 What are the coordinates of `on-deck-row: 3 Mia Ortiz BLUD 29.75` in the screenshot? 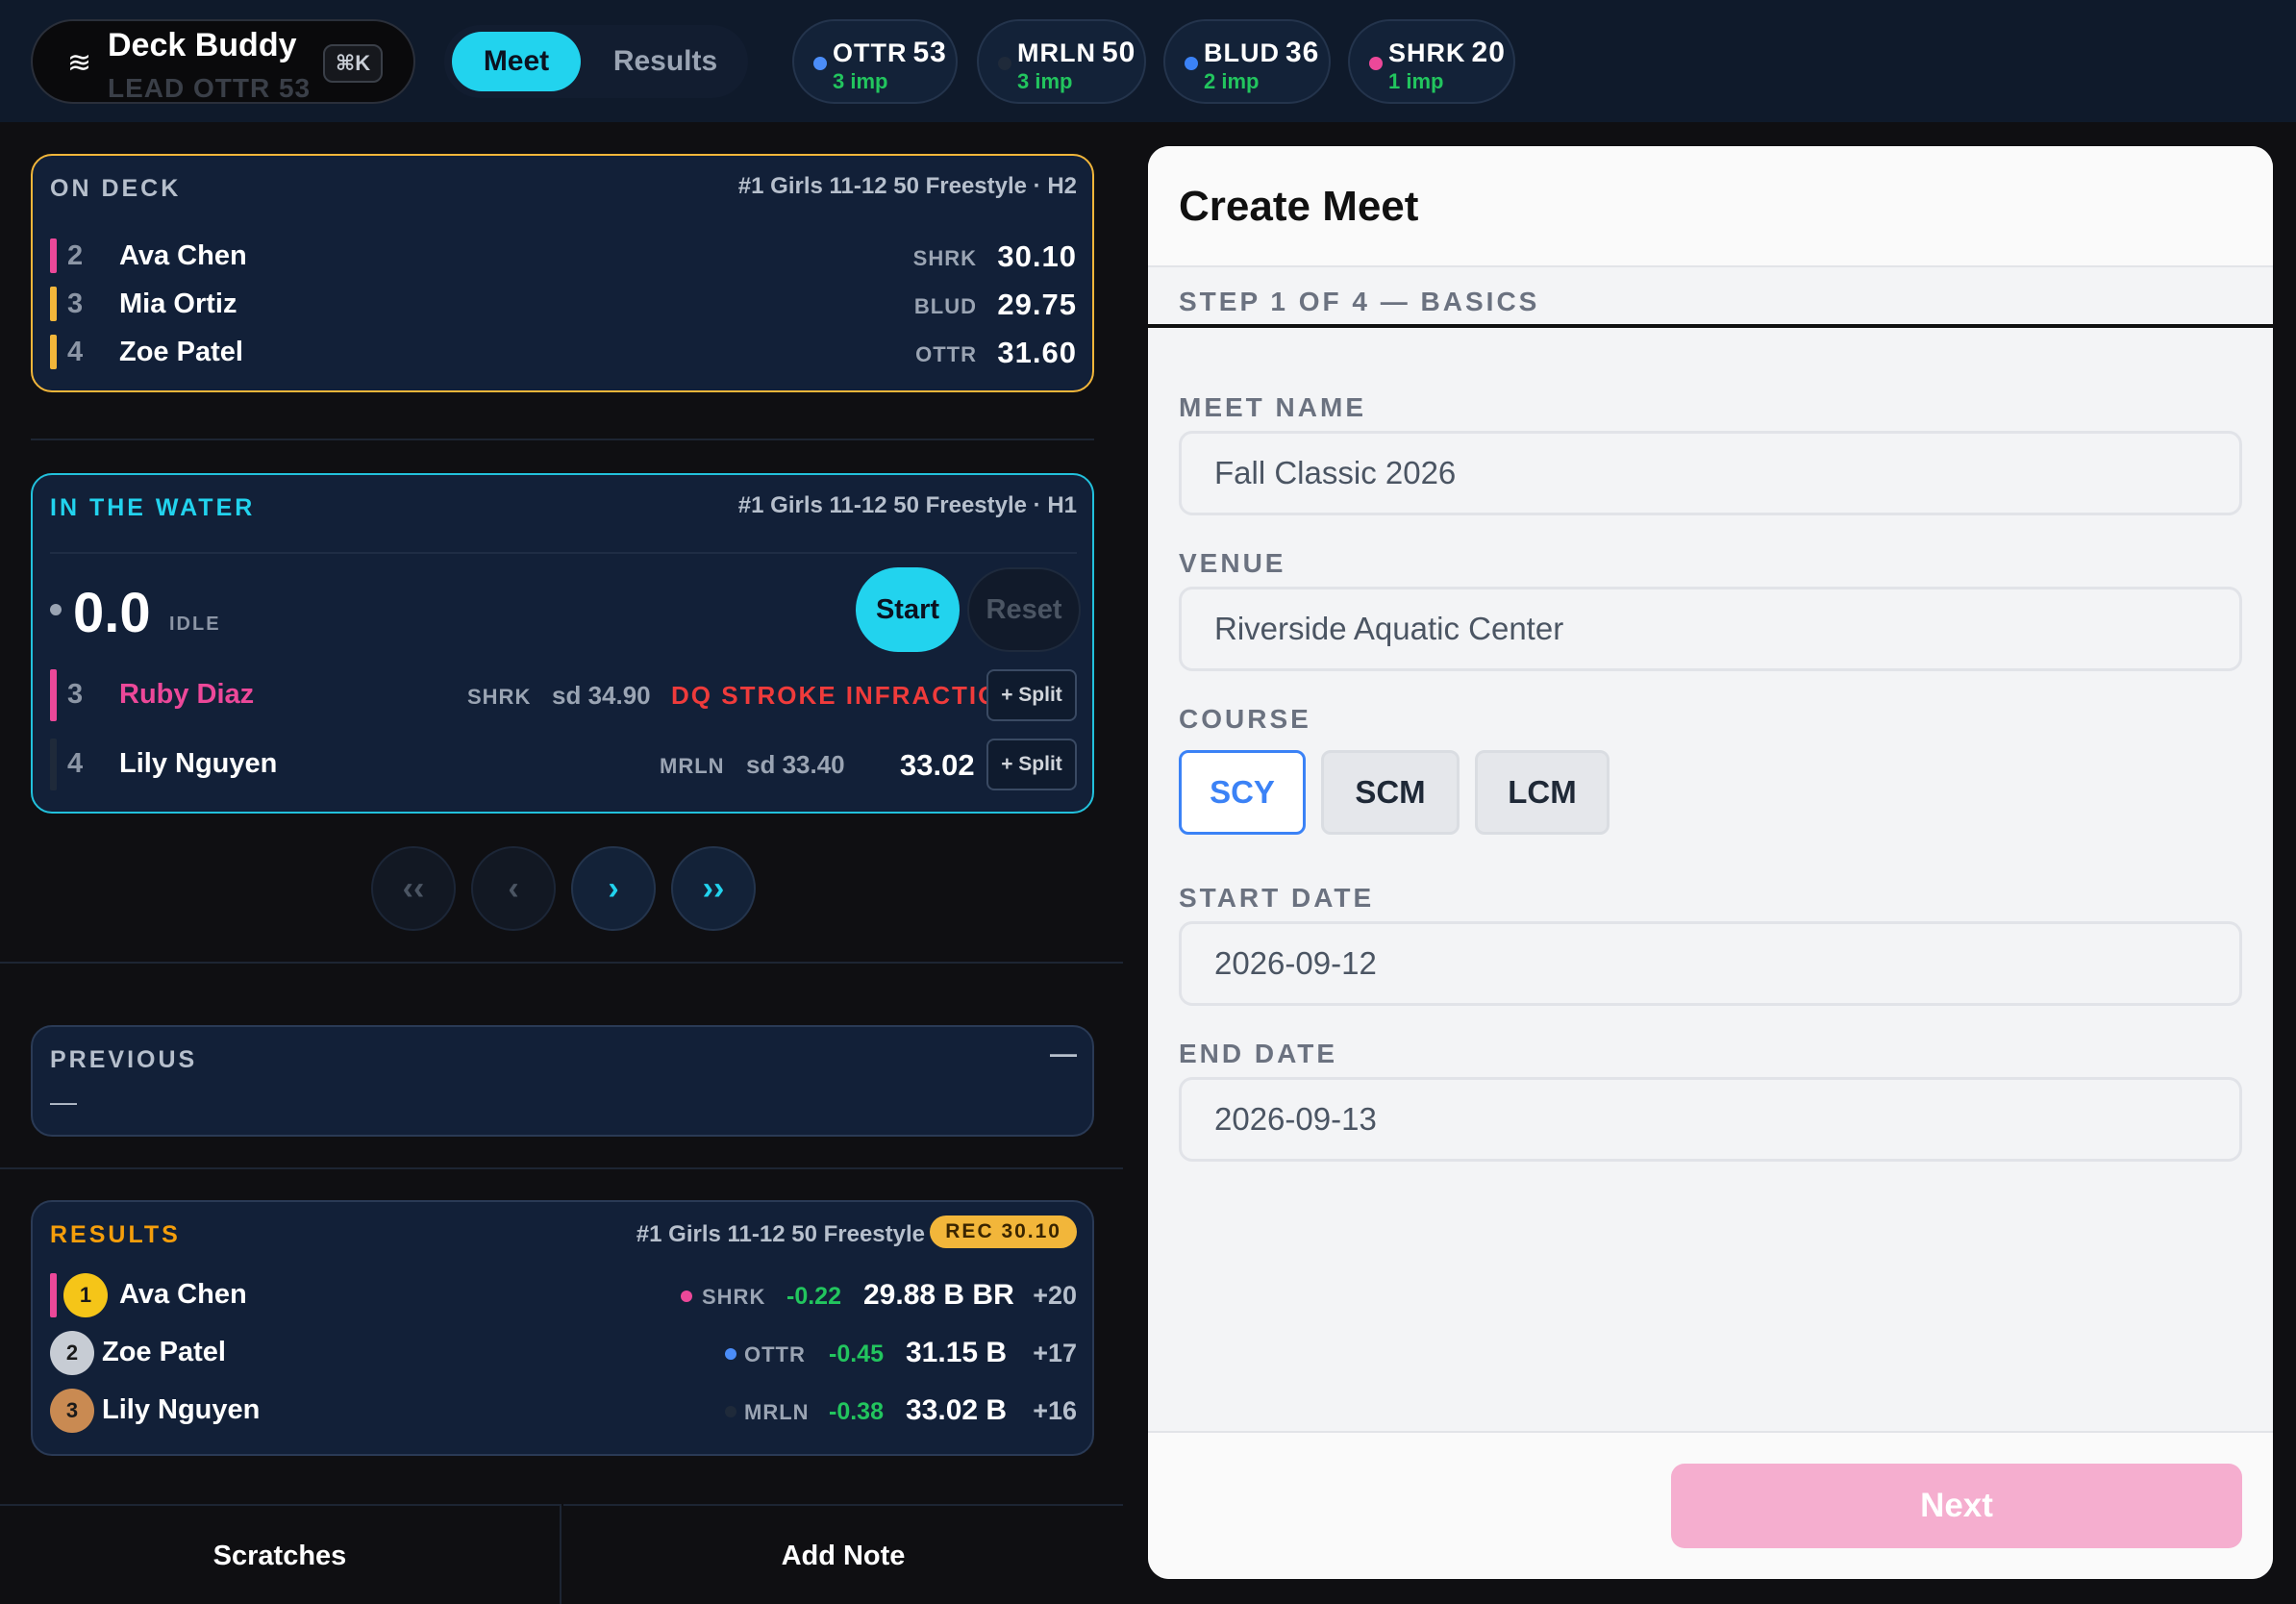 It's located at (563, 304).